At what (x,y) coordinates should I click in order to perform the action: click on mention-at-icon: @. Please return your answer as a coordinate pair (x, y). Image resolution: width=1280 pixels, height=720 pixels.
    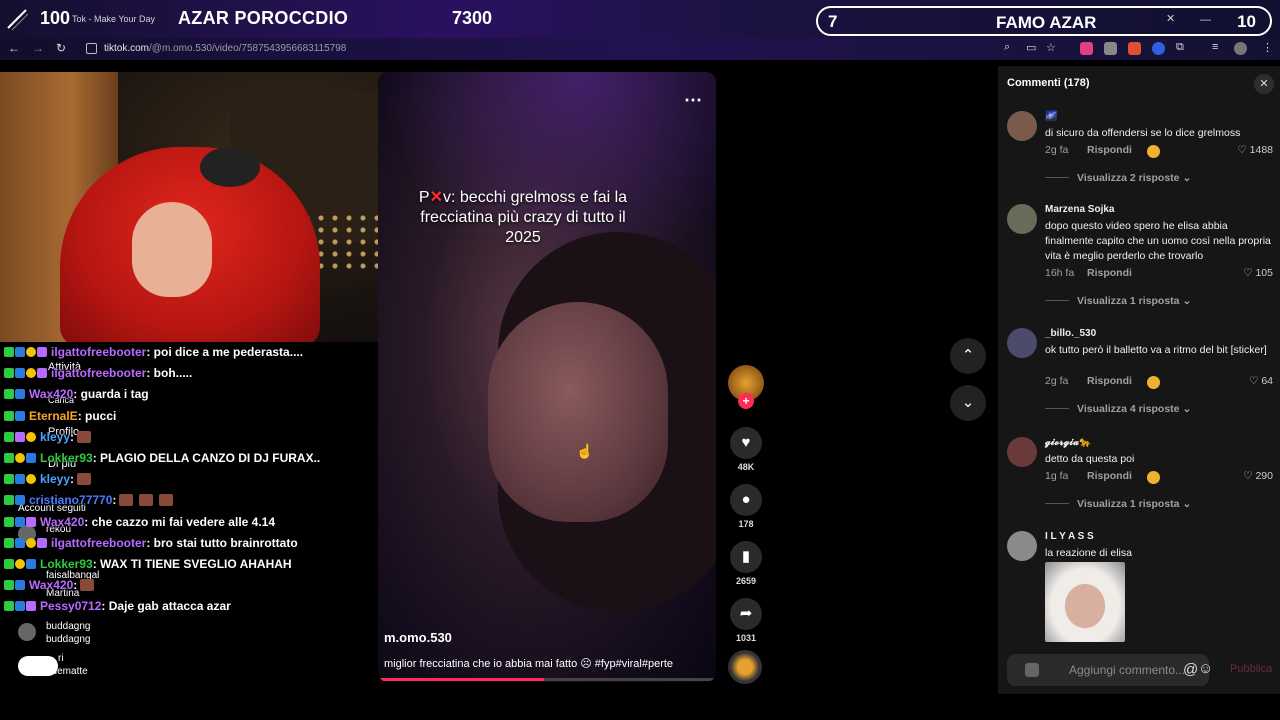
    Looking at the image, I should click on (1190, 669).